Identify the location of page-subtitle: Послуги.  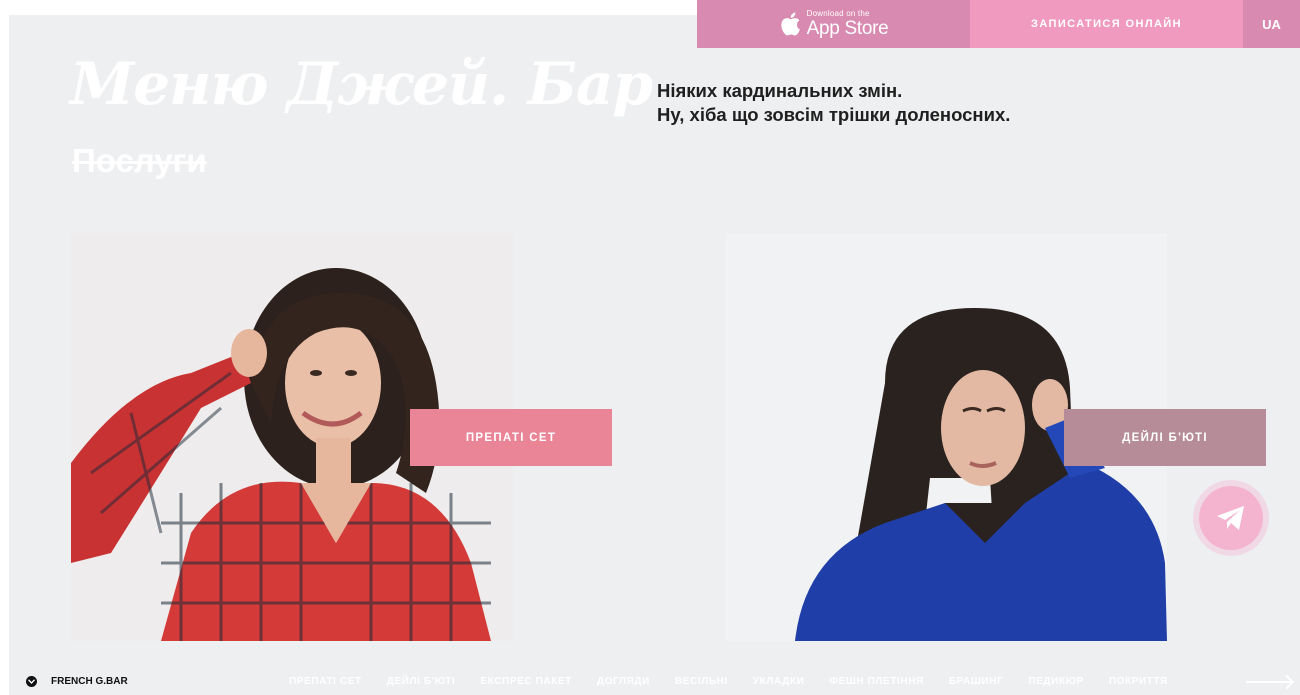
(139, 160).